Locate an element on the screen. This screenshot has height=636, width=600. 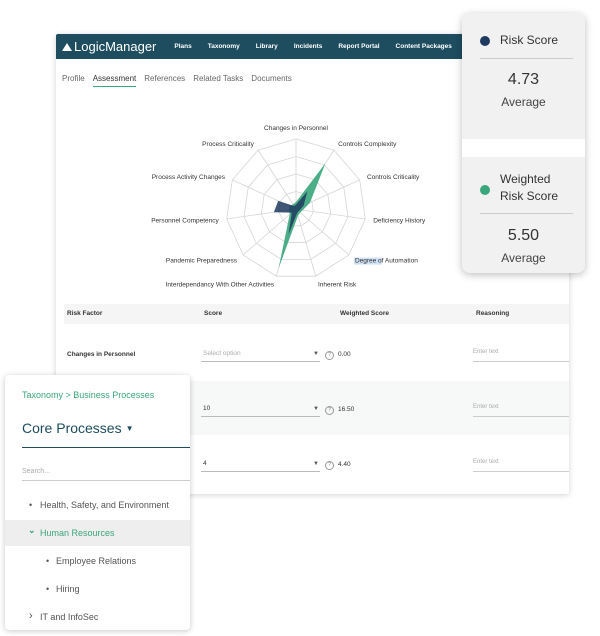
tree-item-label: Health, Safety, and Environment is located at coordinates (104, 505).